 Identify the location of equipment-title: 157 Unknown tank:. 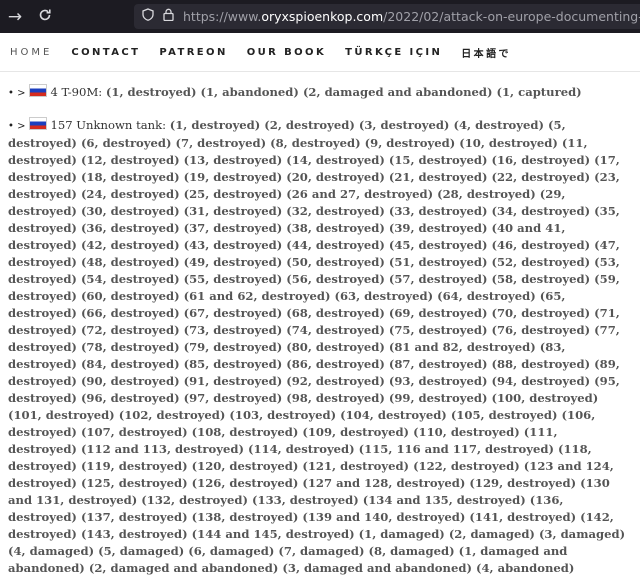
(108, 125).